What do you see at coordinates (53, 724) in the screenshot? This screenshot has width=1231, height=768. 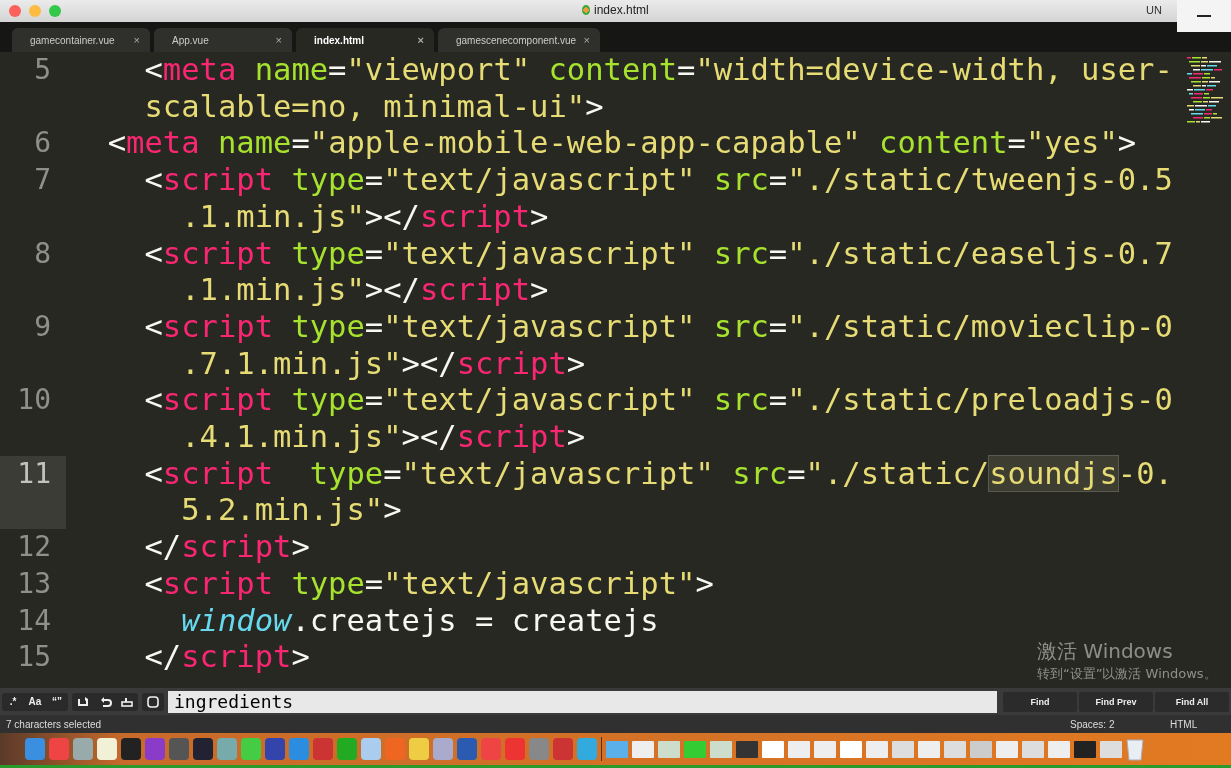 I see `status-message: 7 characters selected` at bounding box center [53, 724].